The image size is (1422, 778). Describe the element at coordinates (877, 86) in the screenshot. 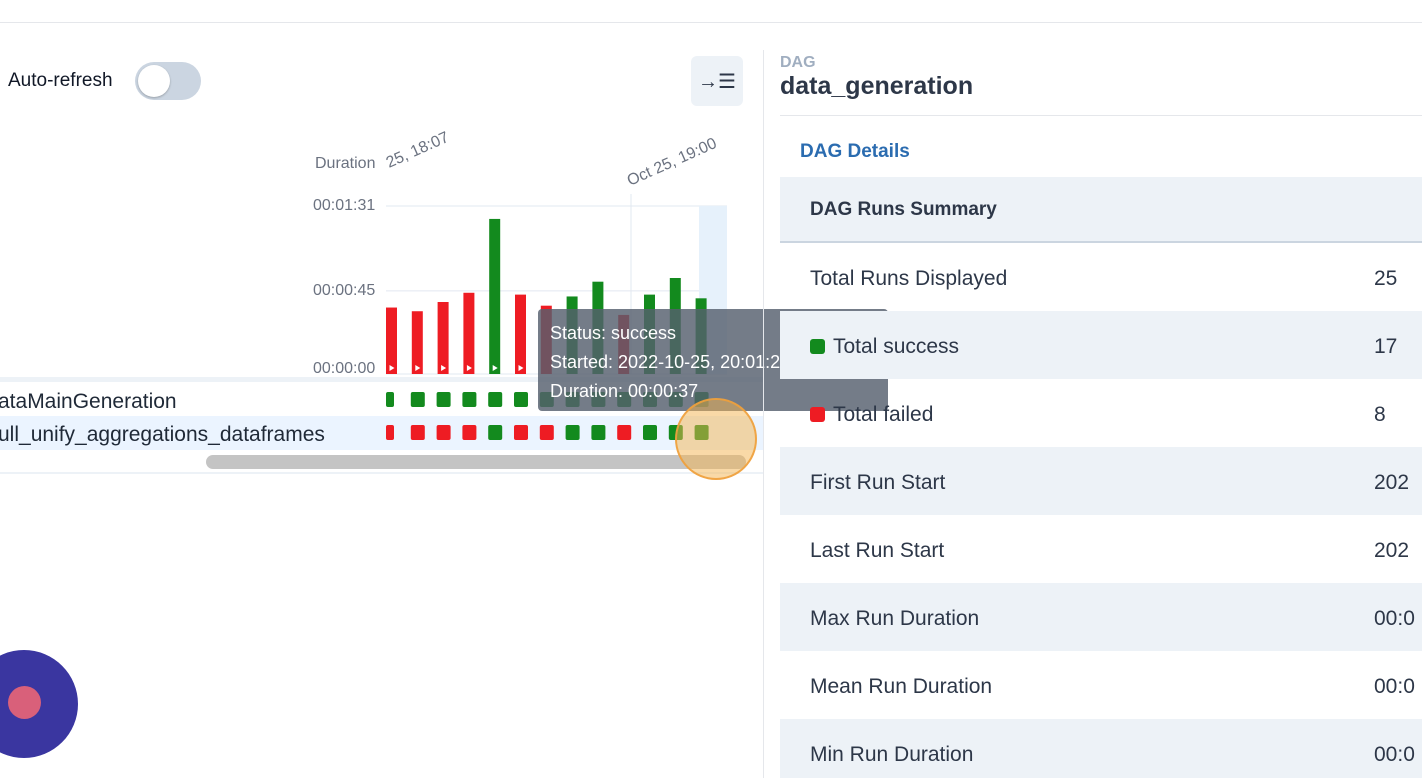

I see `dag-title: data_generation` at that location.